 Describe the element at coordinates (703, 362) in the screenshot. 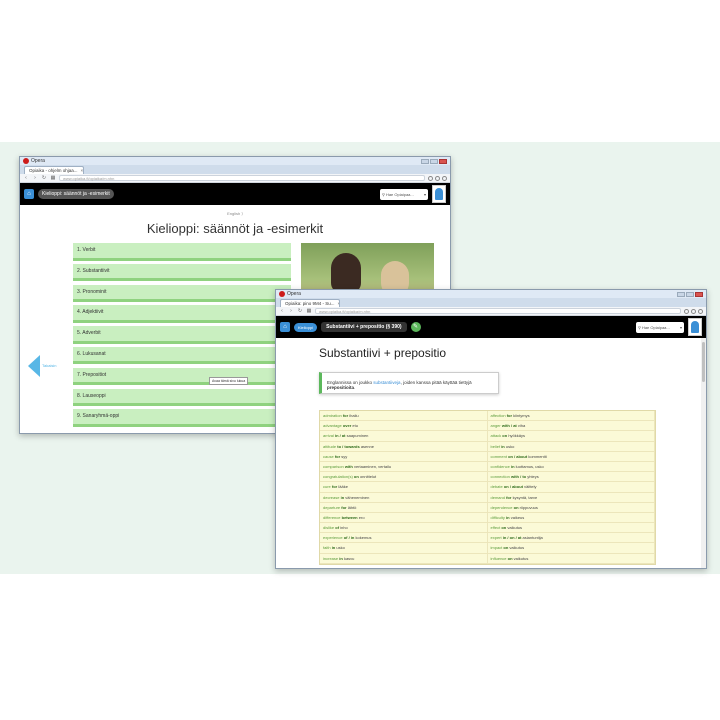

I see `scrollbar-thumb` at that location.